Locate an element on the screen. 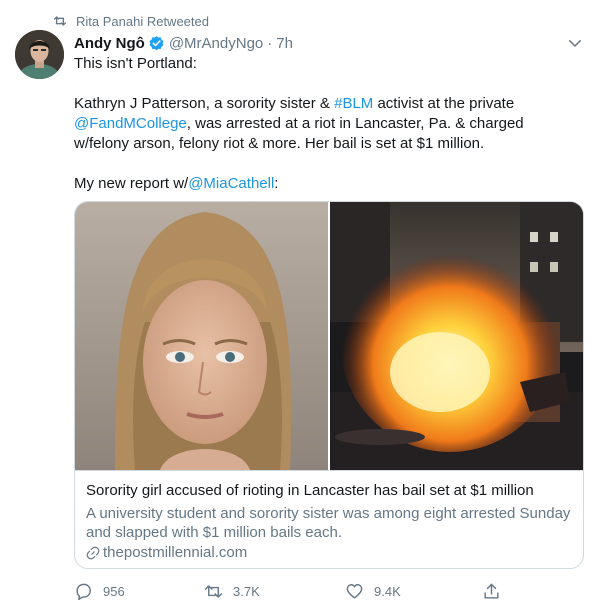 This screenshot has height=612, width=598. tweet-header: Andy Ngô @MrAndyNgo · 7h is located at coordinates (328, 43).